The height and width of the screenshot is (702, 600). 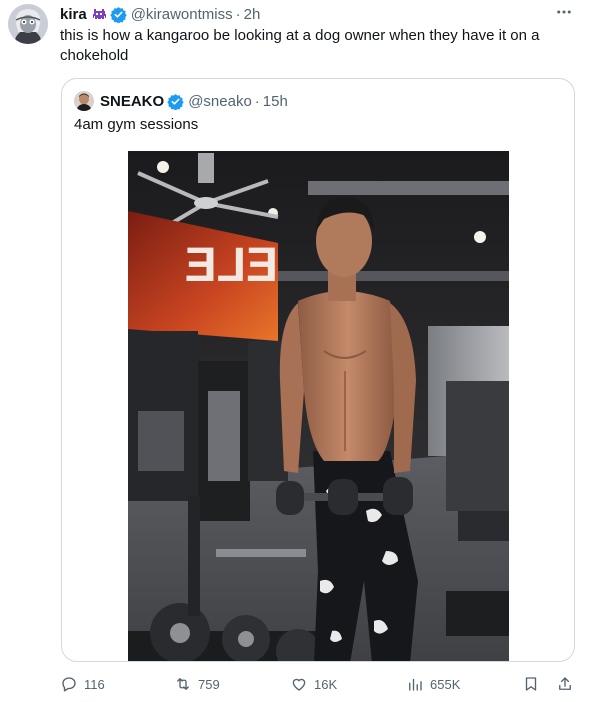 I want to click on views-count: 655K, so click(x=445, y=684).